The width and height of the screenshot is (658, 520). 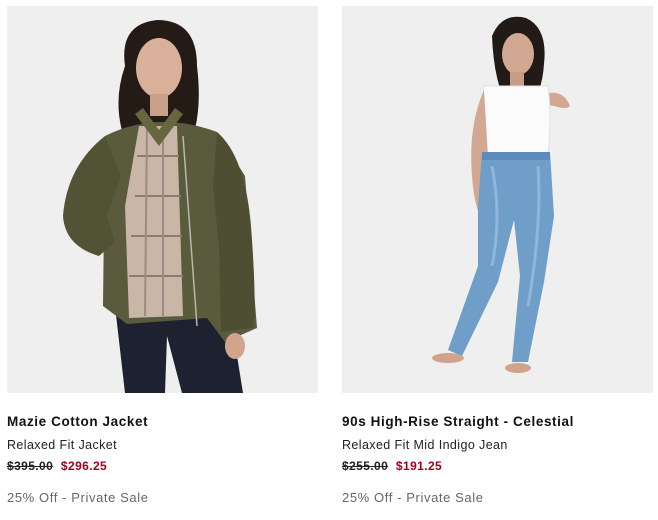 I want to click on sale-price: $191.25, so click(x=419, y=466).